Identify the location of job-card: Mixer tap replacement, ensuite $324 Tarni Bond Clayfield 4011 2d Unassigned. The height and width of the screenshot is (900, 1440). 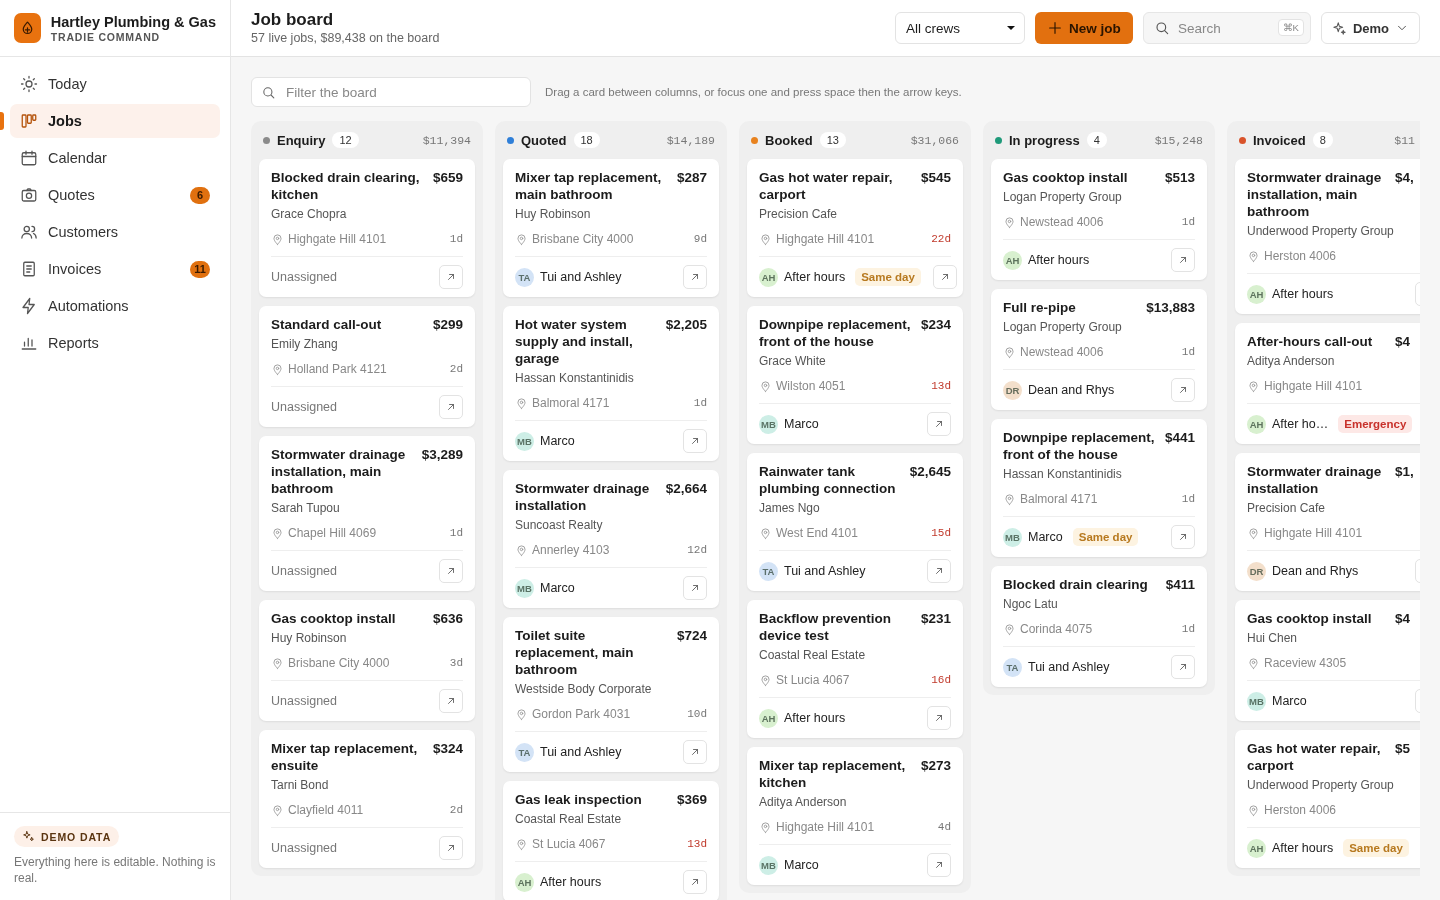
(367, 799).